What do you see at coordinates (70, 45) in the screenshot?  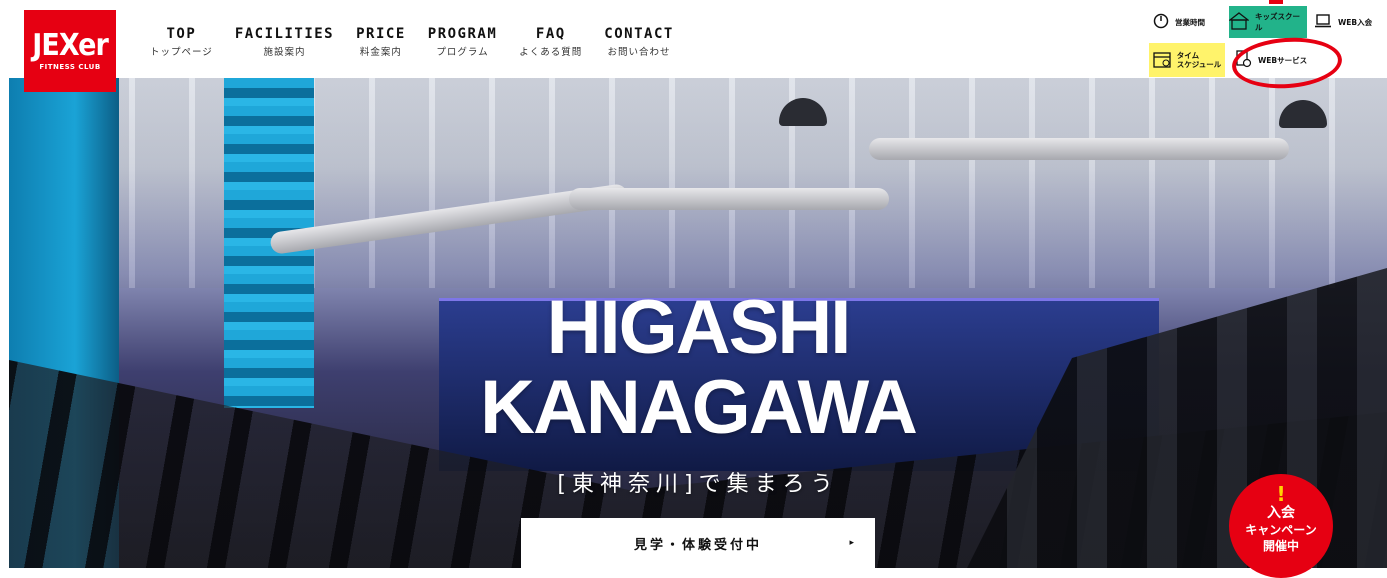 I see `logo-mark: JEXer` at bounding box center [70, 45].